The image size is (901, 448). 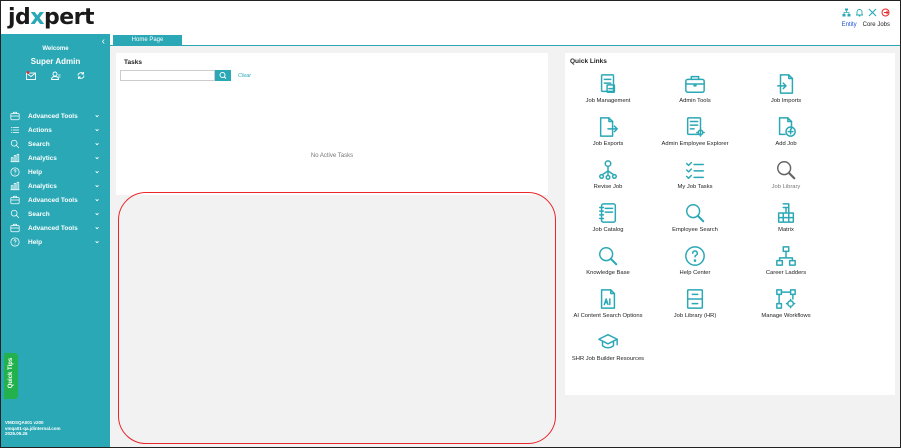 What do you see at coordinates (55, 130) in the screenshot?
I see `sidebar-item-actions: Actions ⌄` at bounding box center [55, 130].